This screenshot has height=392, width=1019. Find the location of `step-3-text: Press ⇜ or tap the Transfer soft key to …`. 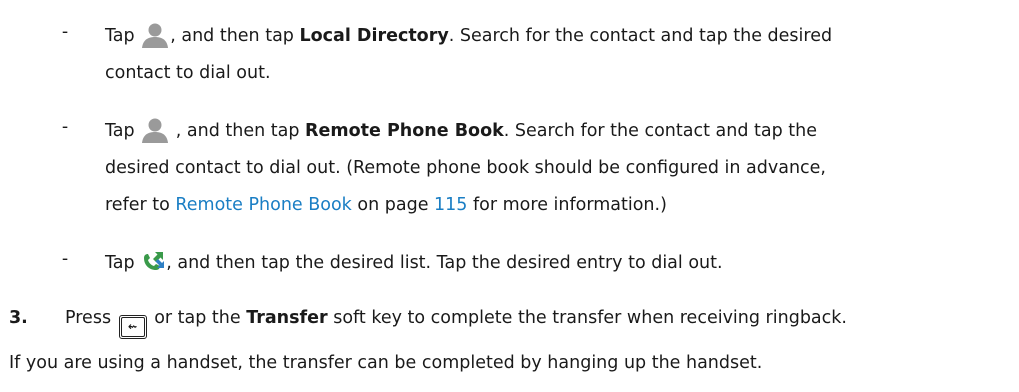

step-3-text: Press ⇜ or tap the Transfer soft key to … is located at coordinates (456, 322).